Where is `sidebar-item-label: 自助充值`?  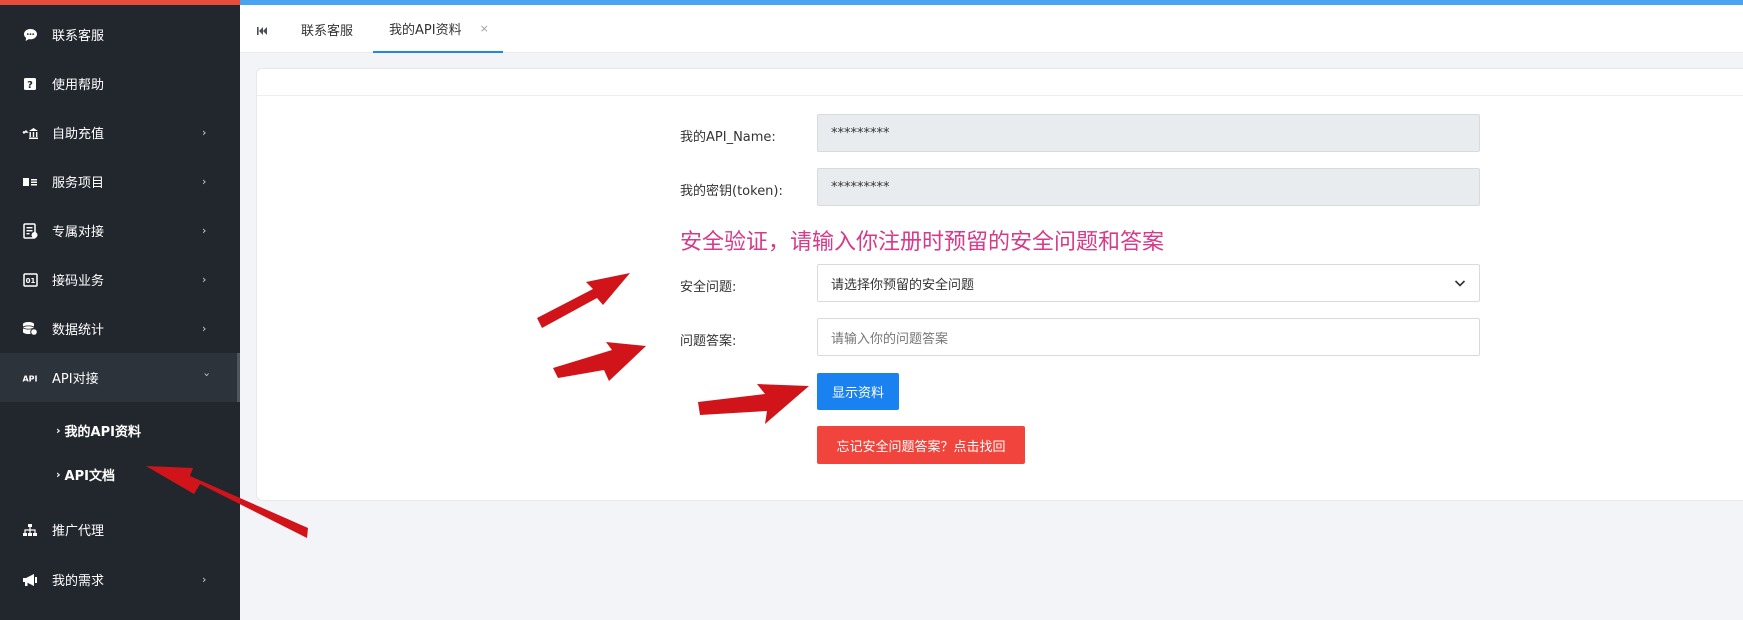 sidebar-item-label: 自助充值 is located at coordinates (78, 134).